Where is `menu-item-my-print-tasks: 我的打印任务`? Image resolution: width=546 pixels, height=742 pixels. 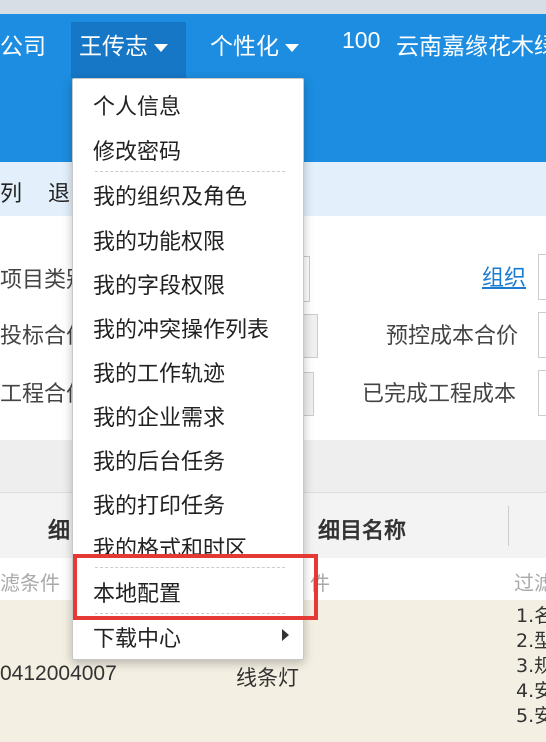 menu-item-my-print-tasks: 我的打印任务 is located at coordinates (159, 504).